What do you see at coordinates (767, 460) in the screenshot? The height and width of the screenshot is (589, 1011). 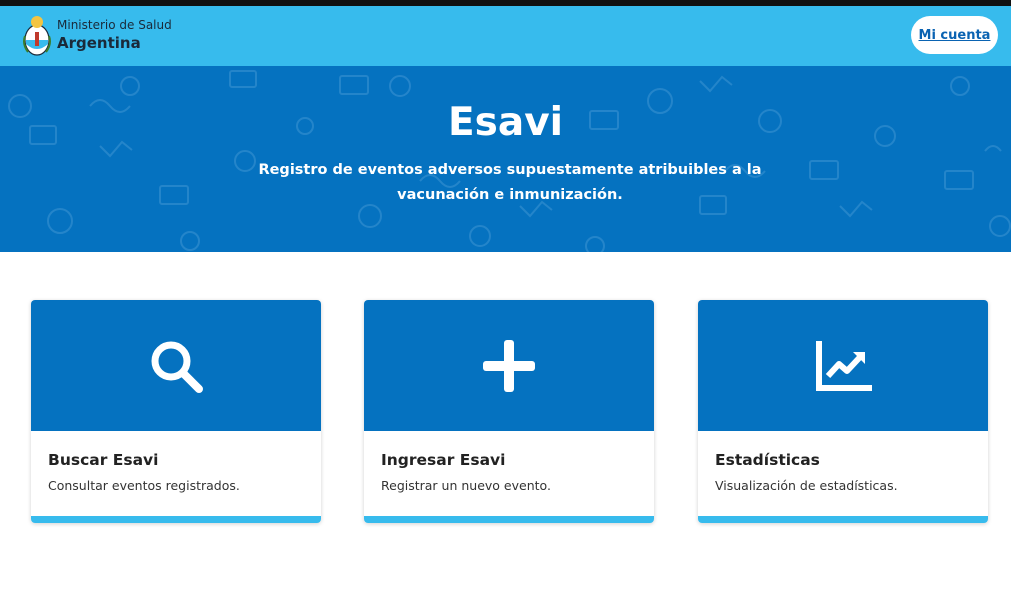 I see `card-title: Estadísticas` at bounding box center [767, 460].